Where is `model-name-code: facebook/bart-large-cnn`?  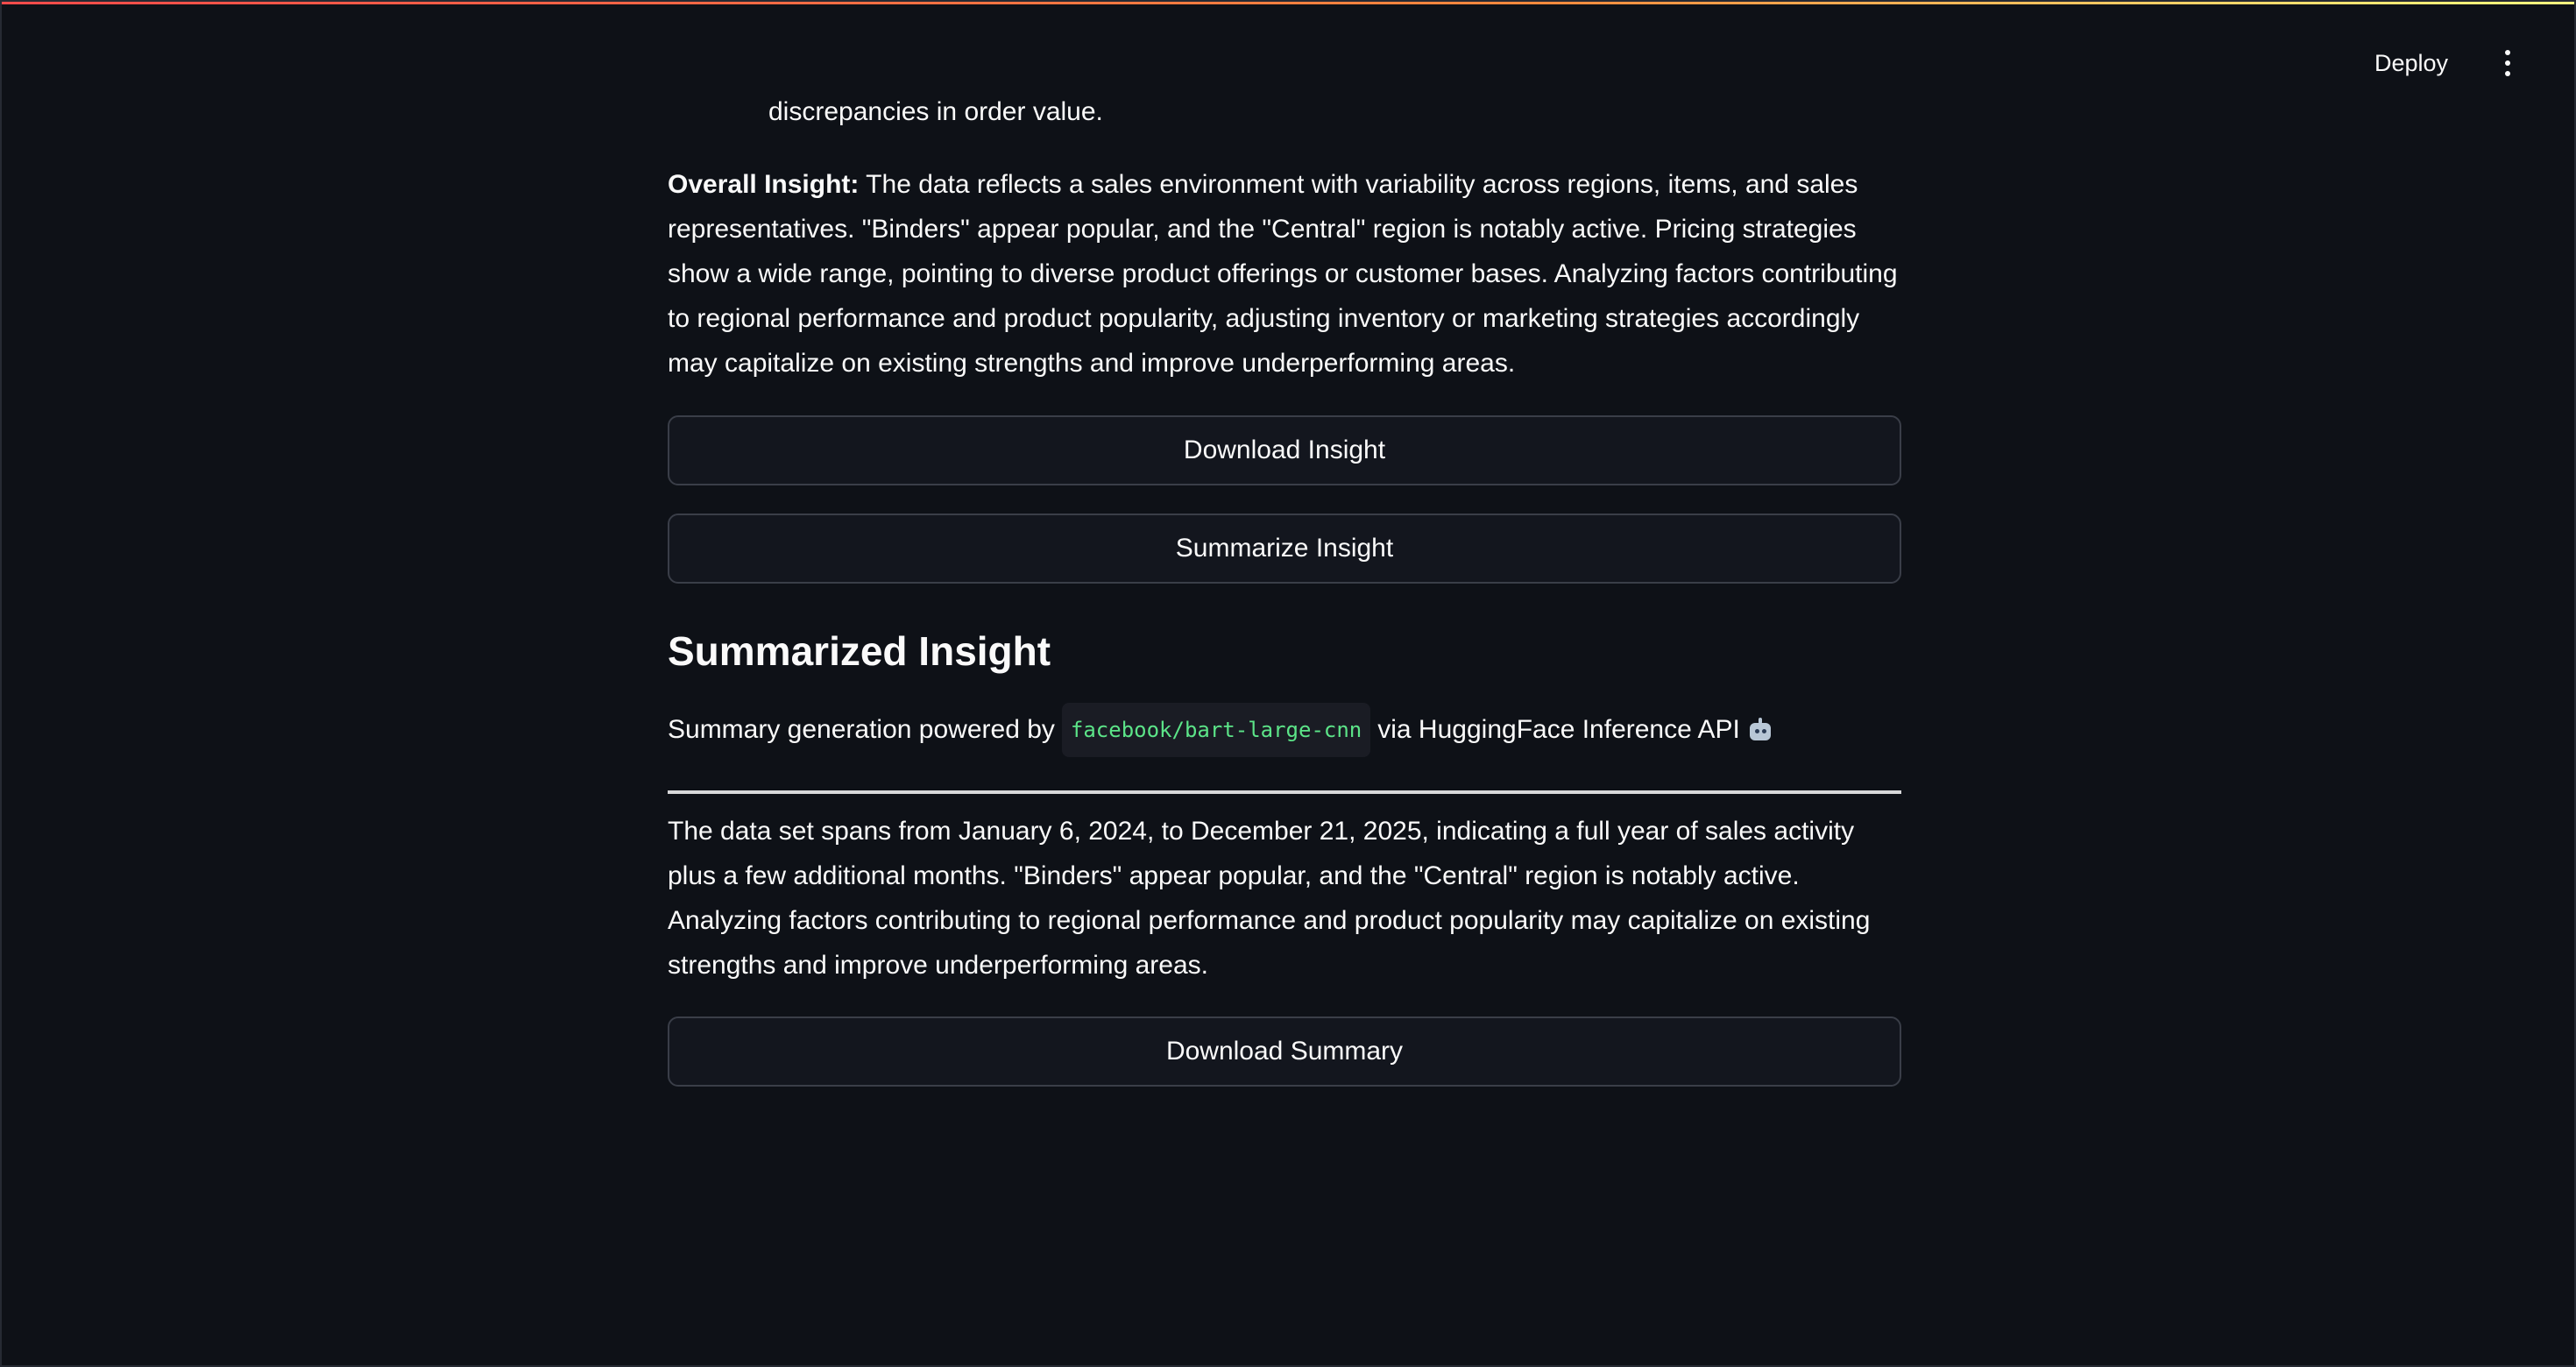 model-name-code: facebook/bart-large-cnn is located at coordinates (1216, 730).